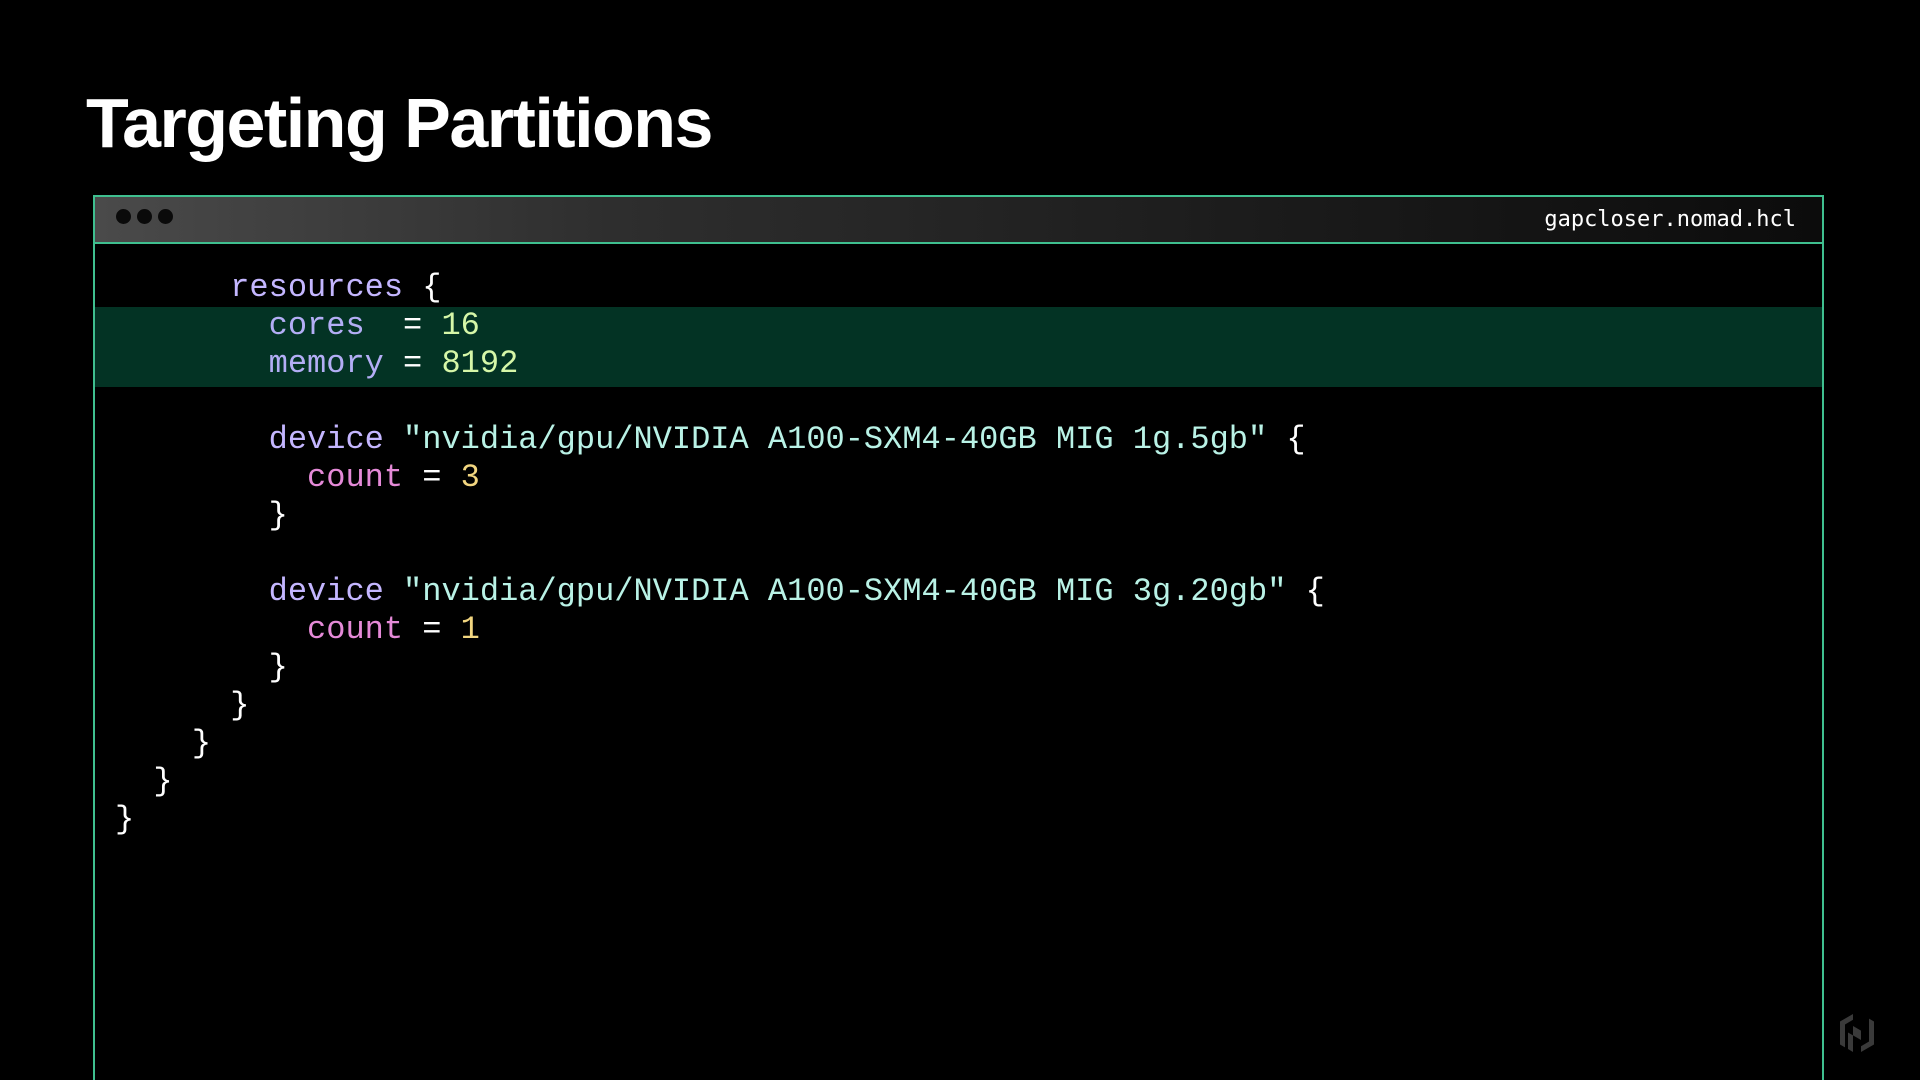  Describe the element at coordinates (720, 782) in the screenshot. I see `code-line-14: }` at that location.